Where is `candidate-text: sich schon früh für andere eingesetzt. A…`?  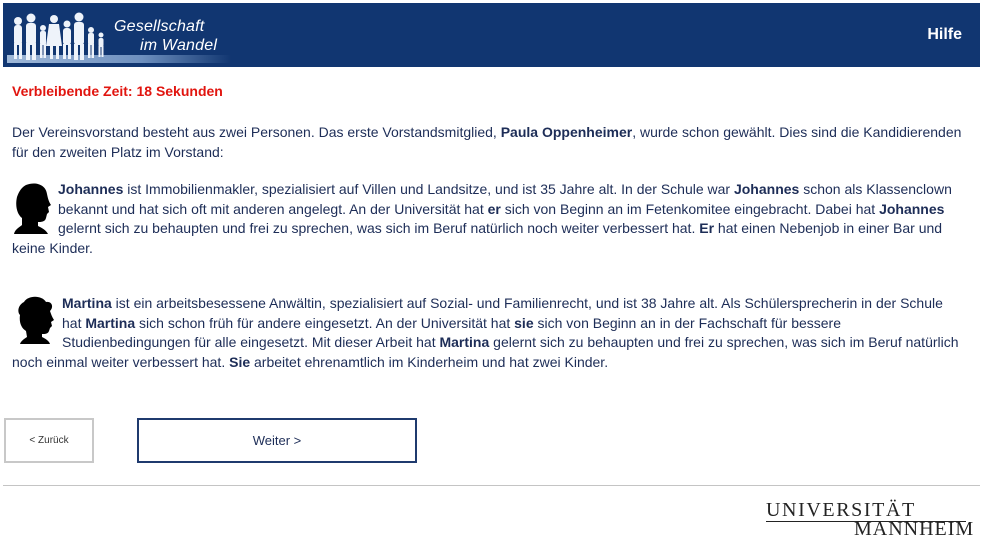
candidate-text: sich schon früh für andere eingesetzt. A… is located at coordinates (325, 322).